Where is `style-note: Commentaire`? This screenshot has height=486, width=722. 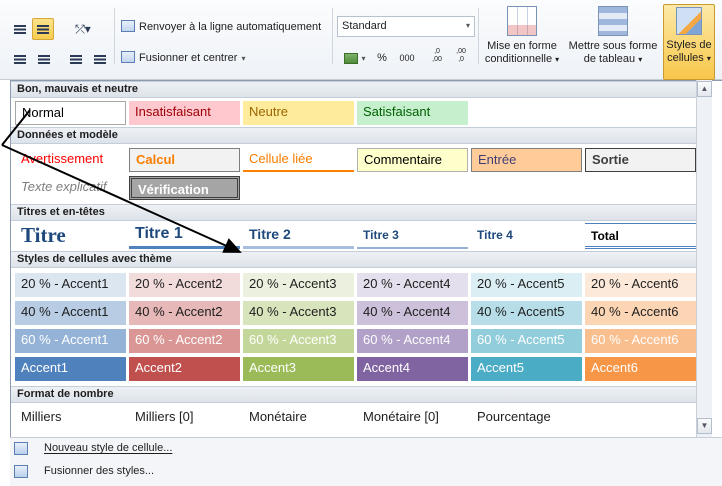 style-note: Commentaire is located at coordinates (412, 160).